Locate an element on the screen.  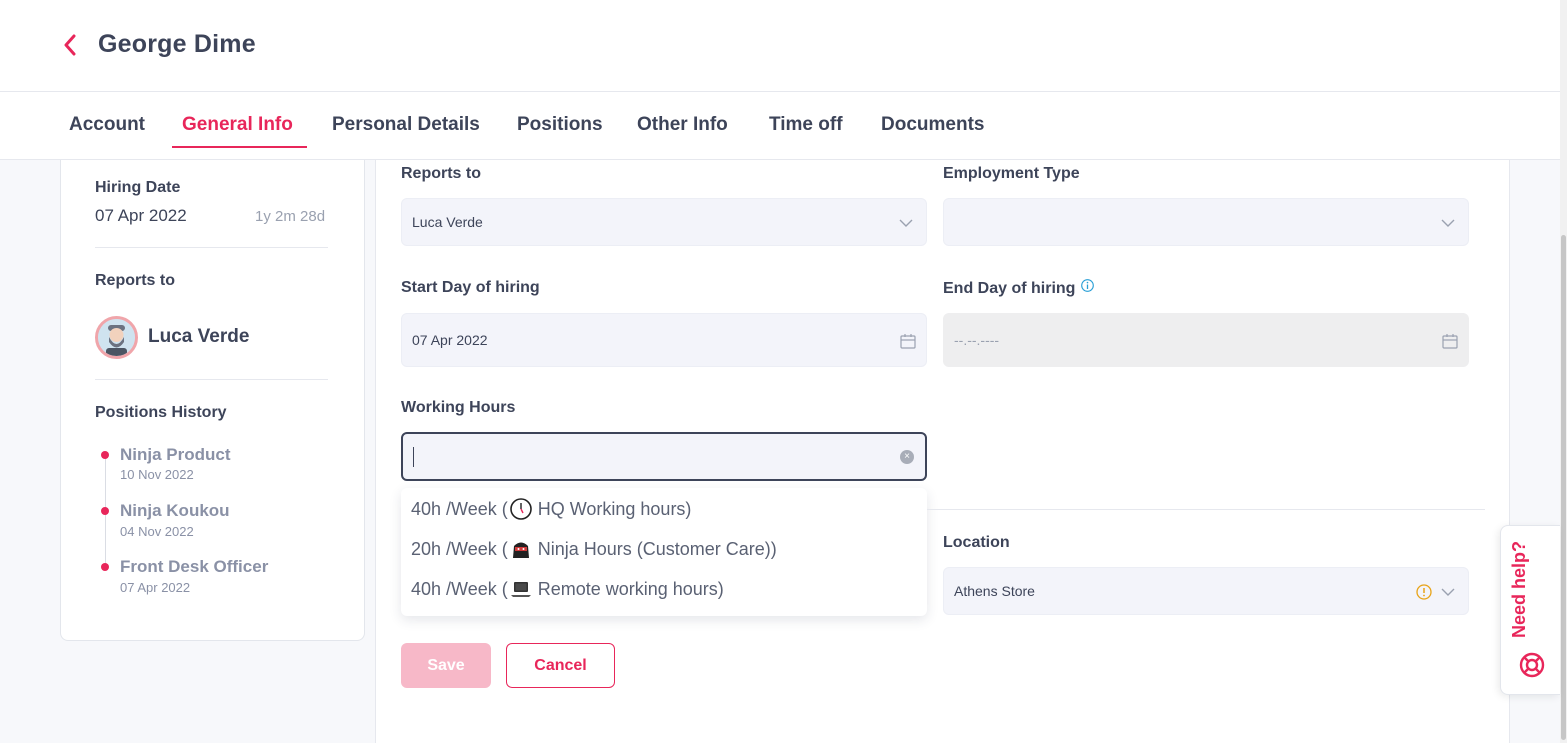
start-day-datepicker: 07 Apr 2022 is located at coordinates (664, 340).